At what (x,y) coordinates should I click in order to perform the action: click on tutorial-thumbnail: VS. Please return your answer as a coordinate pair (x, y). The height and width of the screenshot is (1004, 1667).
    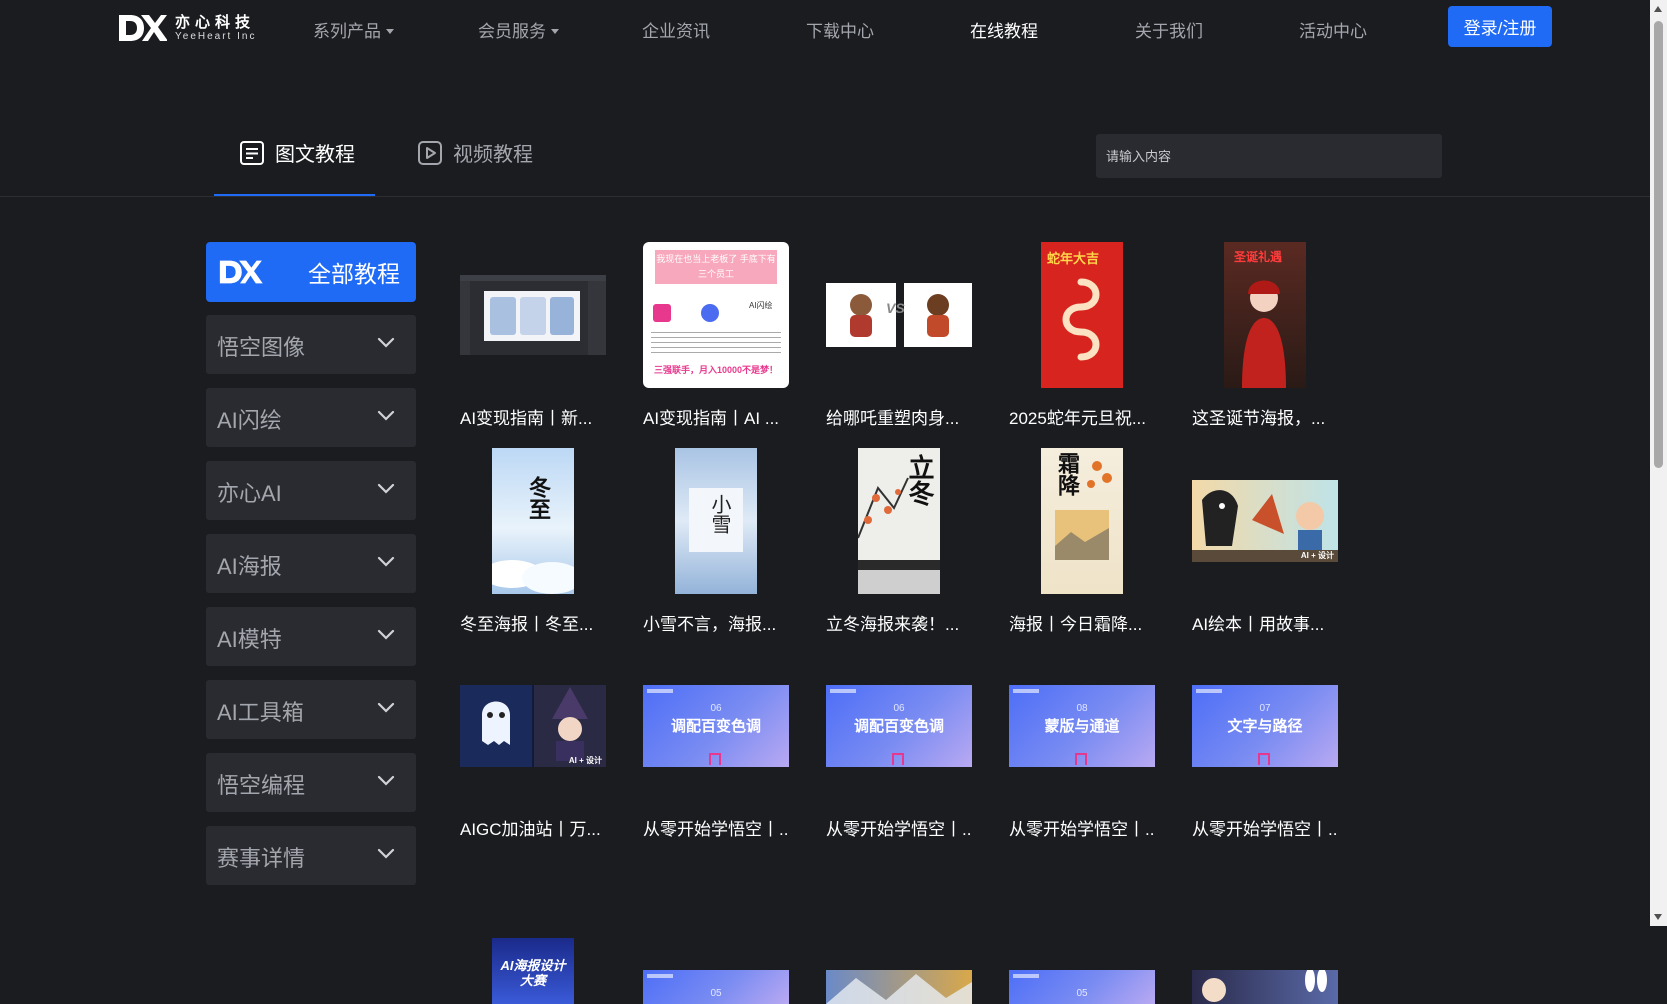
    Looking at the image, I should click on (899, 315).